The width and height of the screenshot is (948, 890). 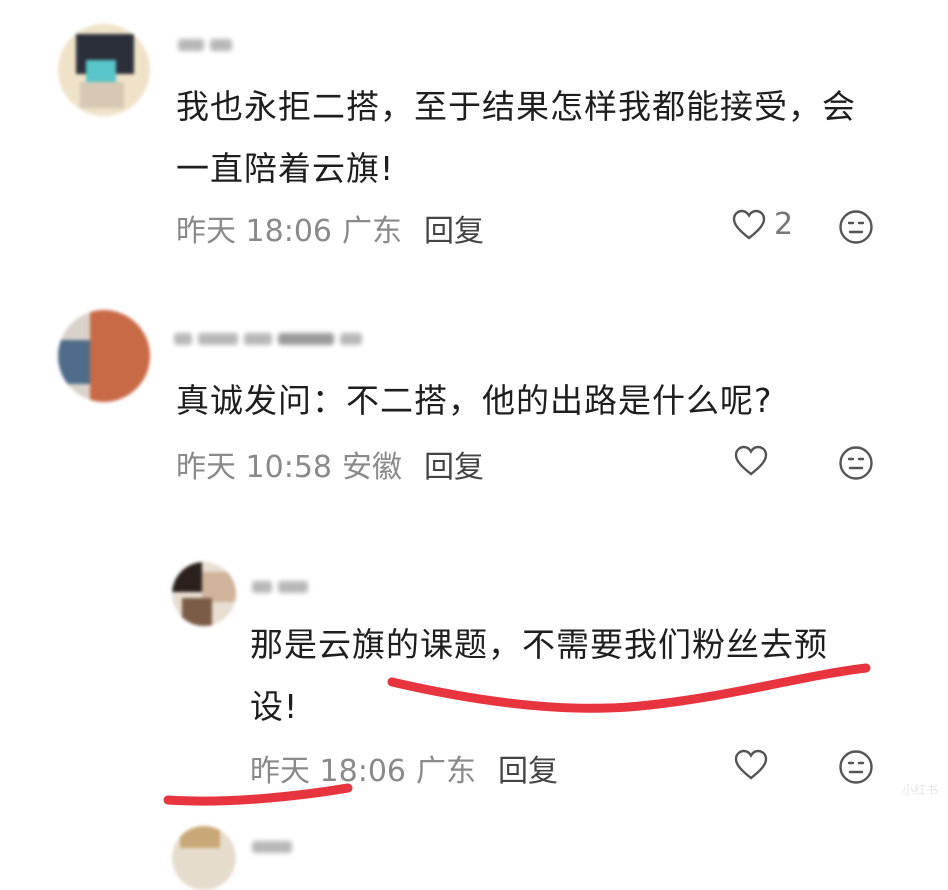 I want to click on watermark: 小红书, so click(x=919, y=790).